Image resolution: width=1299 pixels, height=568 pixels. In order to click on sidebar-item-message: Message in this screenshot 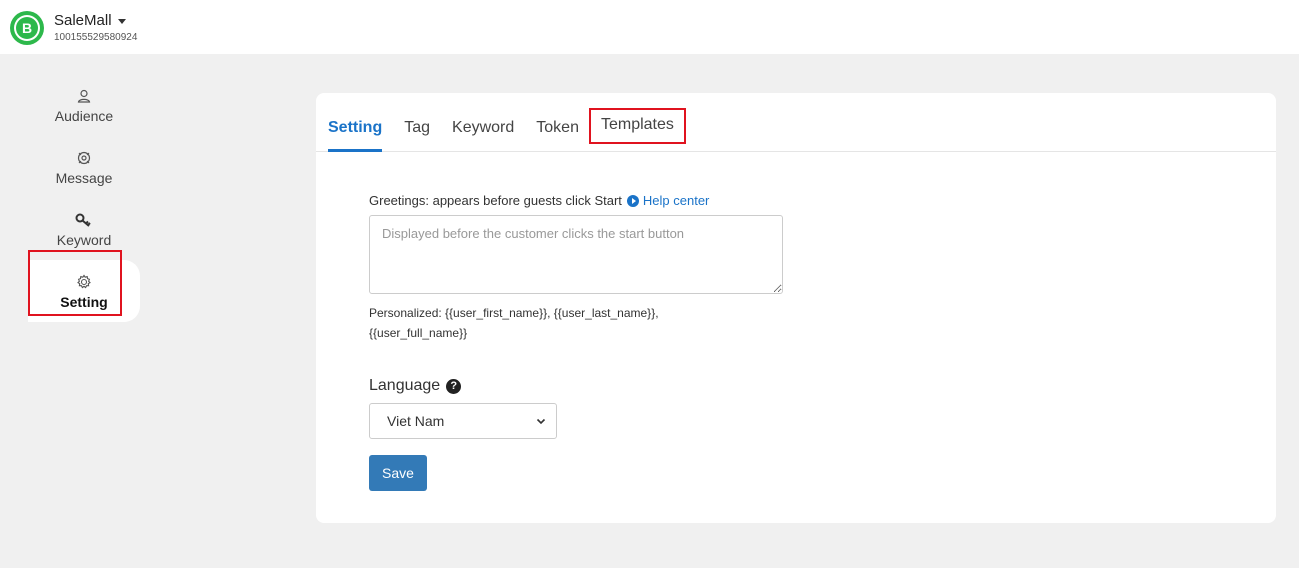, I will do `click(84, 167)`.